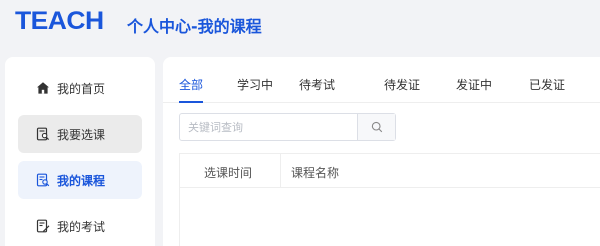 This screenshot has width=600, height=246. What do you see at coordinates (228, 173) in the screenshot?
I see `column-header-select-time: 选课时间` at bounding box center [228, 173].